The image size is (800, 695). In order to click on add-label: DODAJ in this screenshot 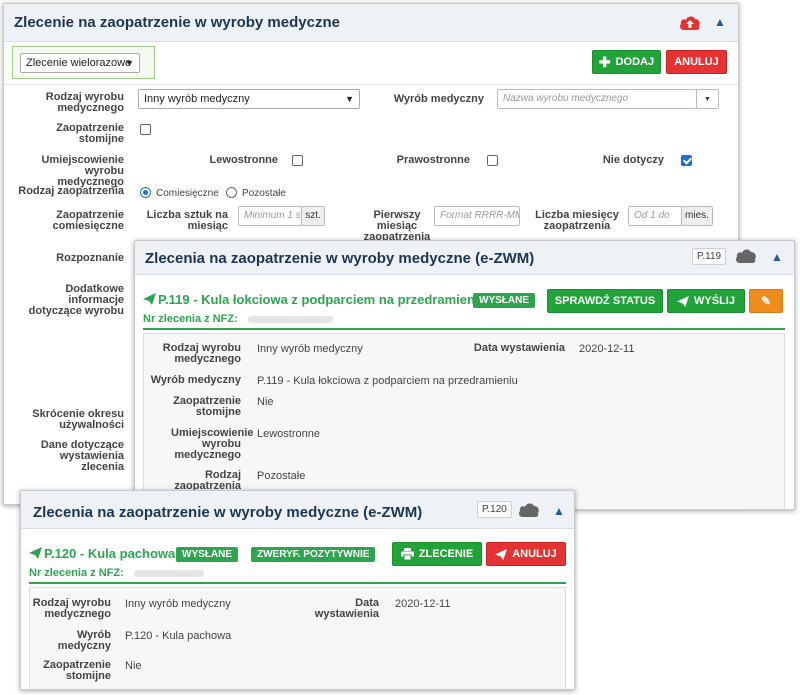, I will do `click(635, 62)`.